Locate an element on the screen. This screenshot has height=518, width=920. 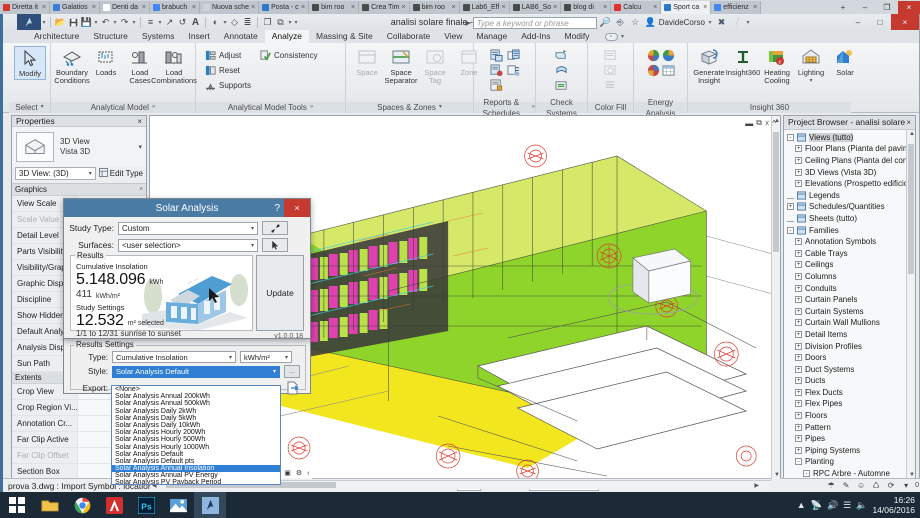
browser-tab: efficienz × is located at coordinates (736, 7).